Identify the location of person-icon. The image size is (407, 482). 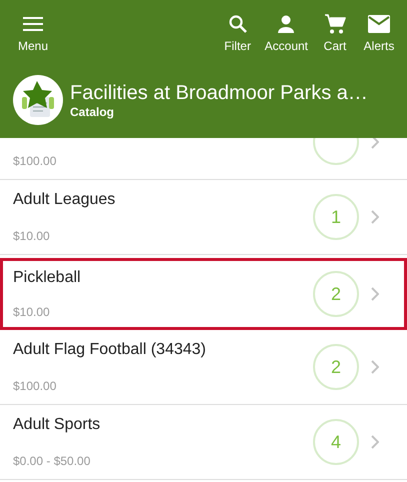
(286, 24).